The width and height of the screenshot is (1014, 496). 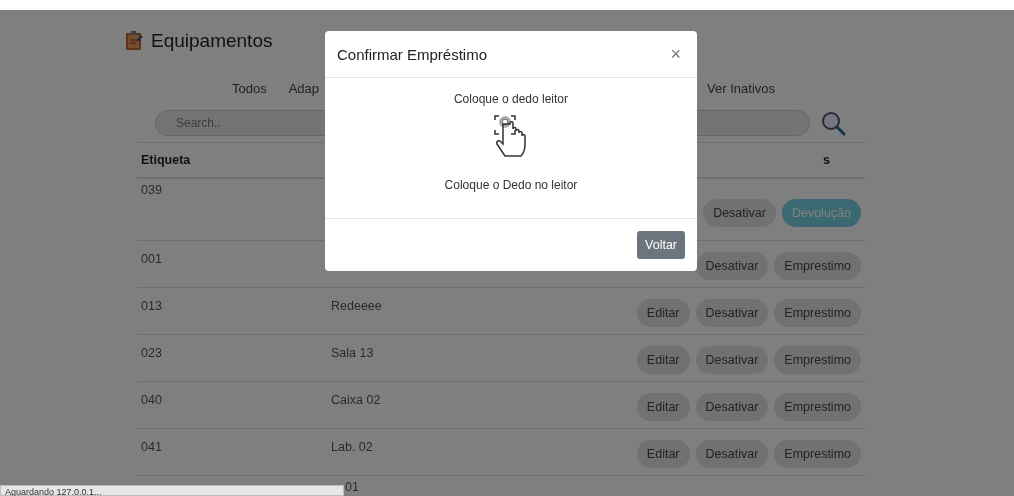 I want to click on filter-link: Adap, so click(x=304, y=88).